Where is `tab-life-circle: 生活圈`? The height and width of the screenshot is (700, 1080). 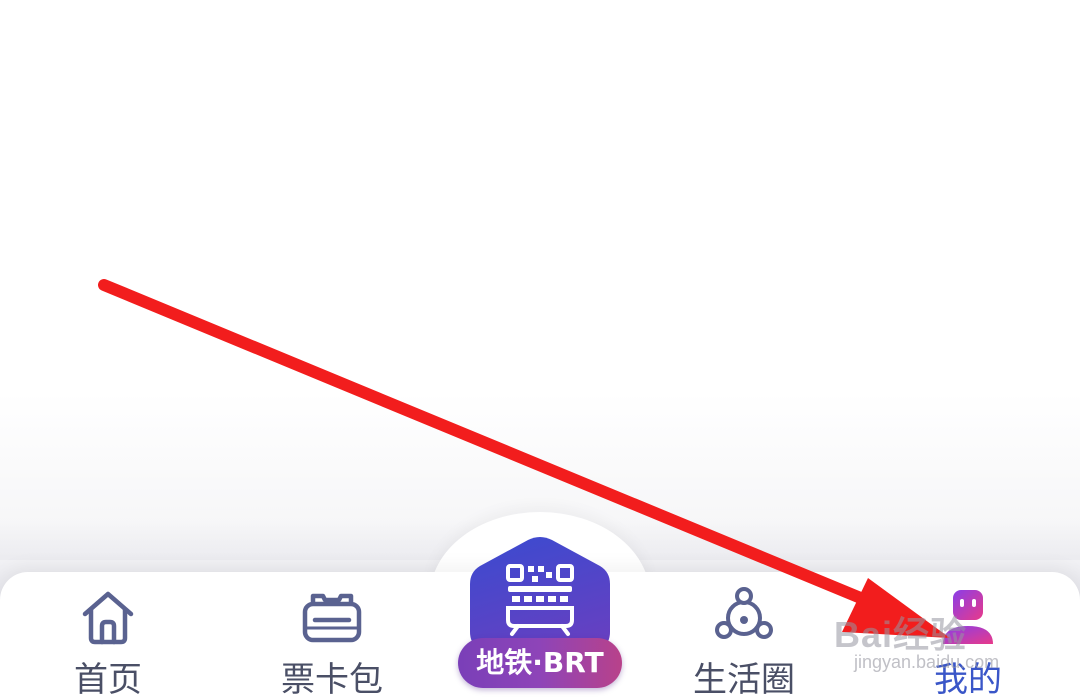
tab-life-circle: 生活圈 is located at coordinates (744, 642).